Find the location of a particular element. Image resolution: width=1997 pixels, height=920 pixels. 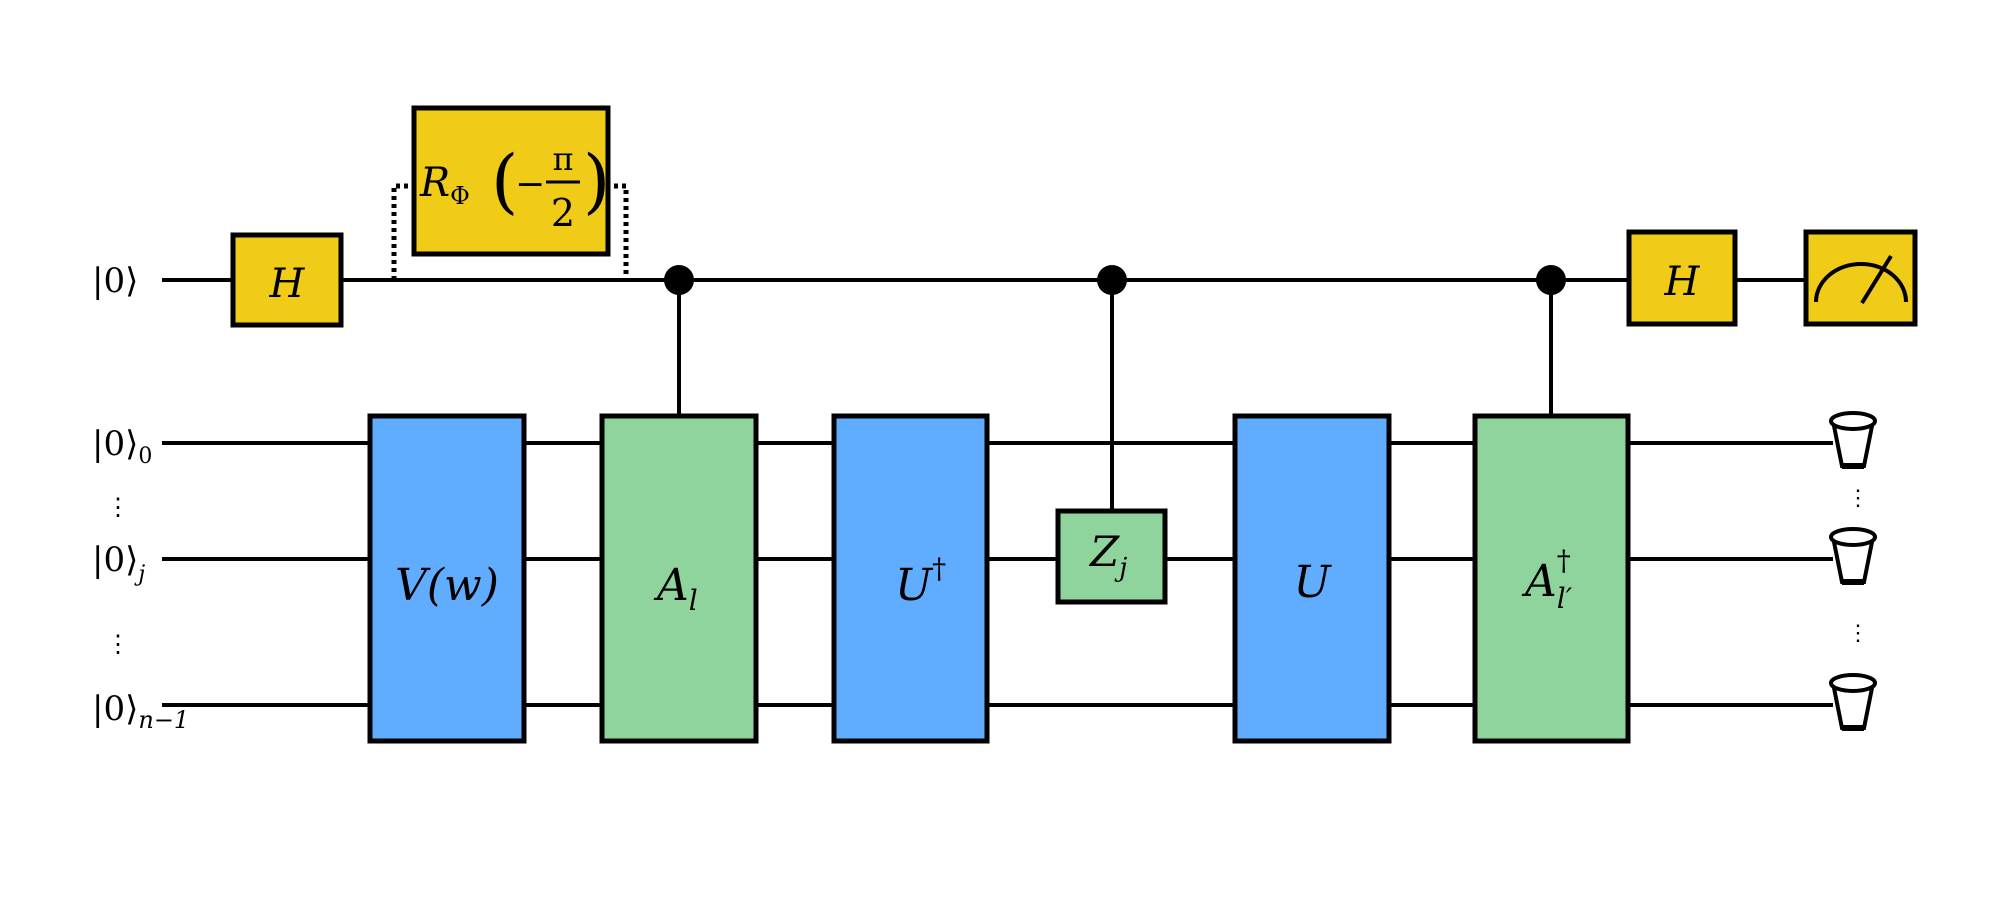

register-label-n-1-ket: |0⟩ is located at coordinates (115, 709).